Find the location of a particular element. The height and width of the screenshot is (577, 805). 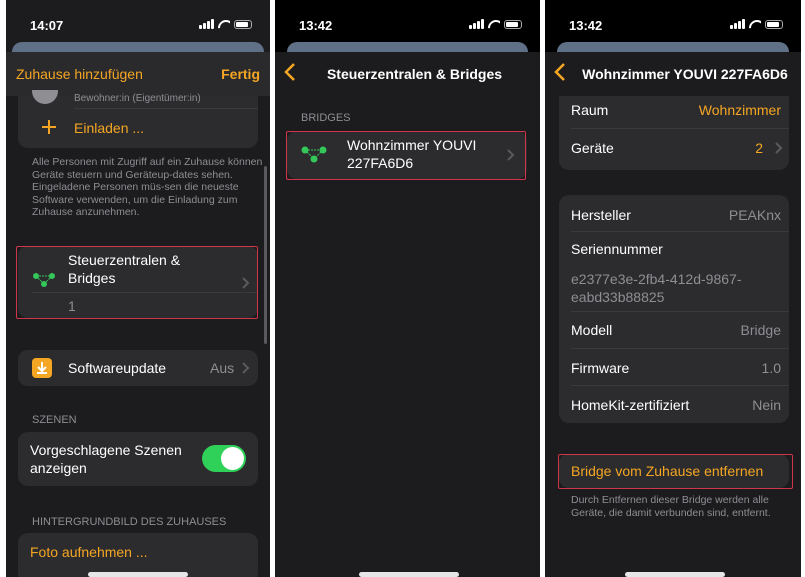

suggested-scenes-row: Vorgeschlagene Szenen anzeigen is located at coordinates (138, 459).